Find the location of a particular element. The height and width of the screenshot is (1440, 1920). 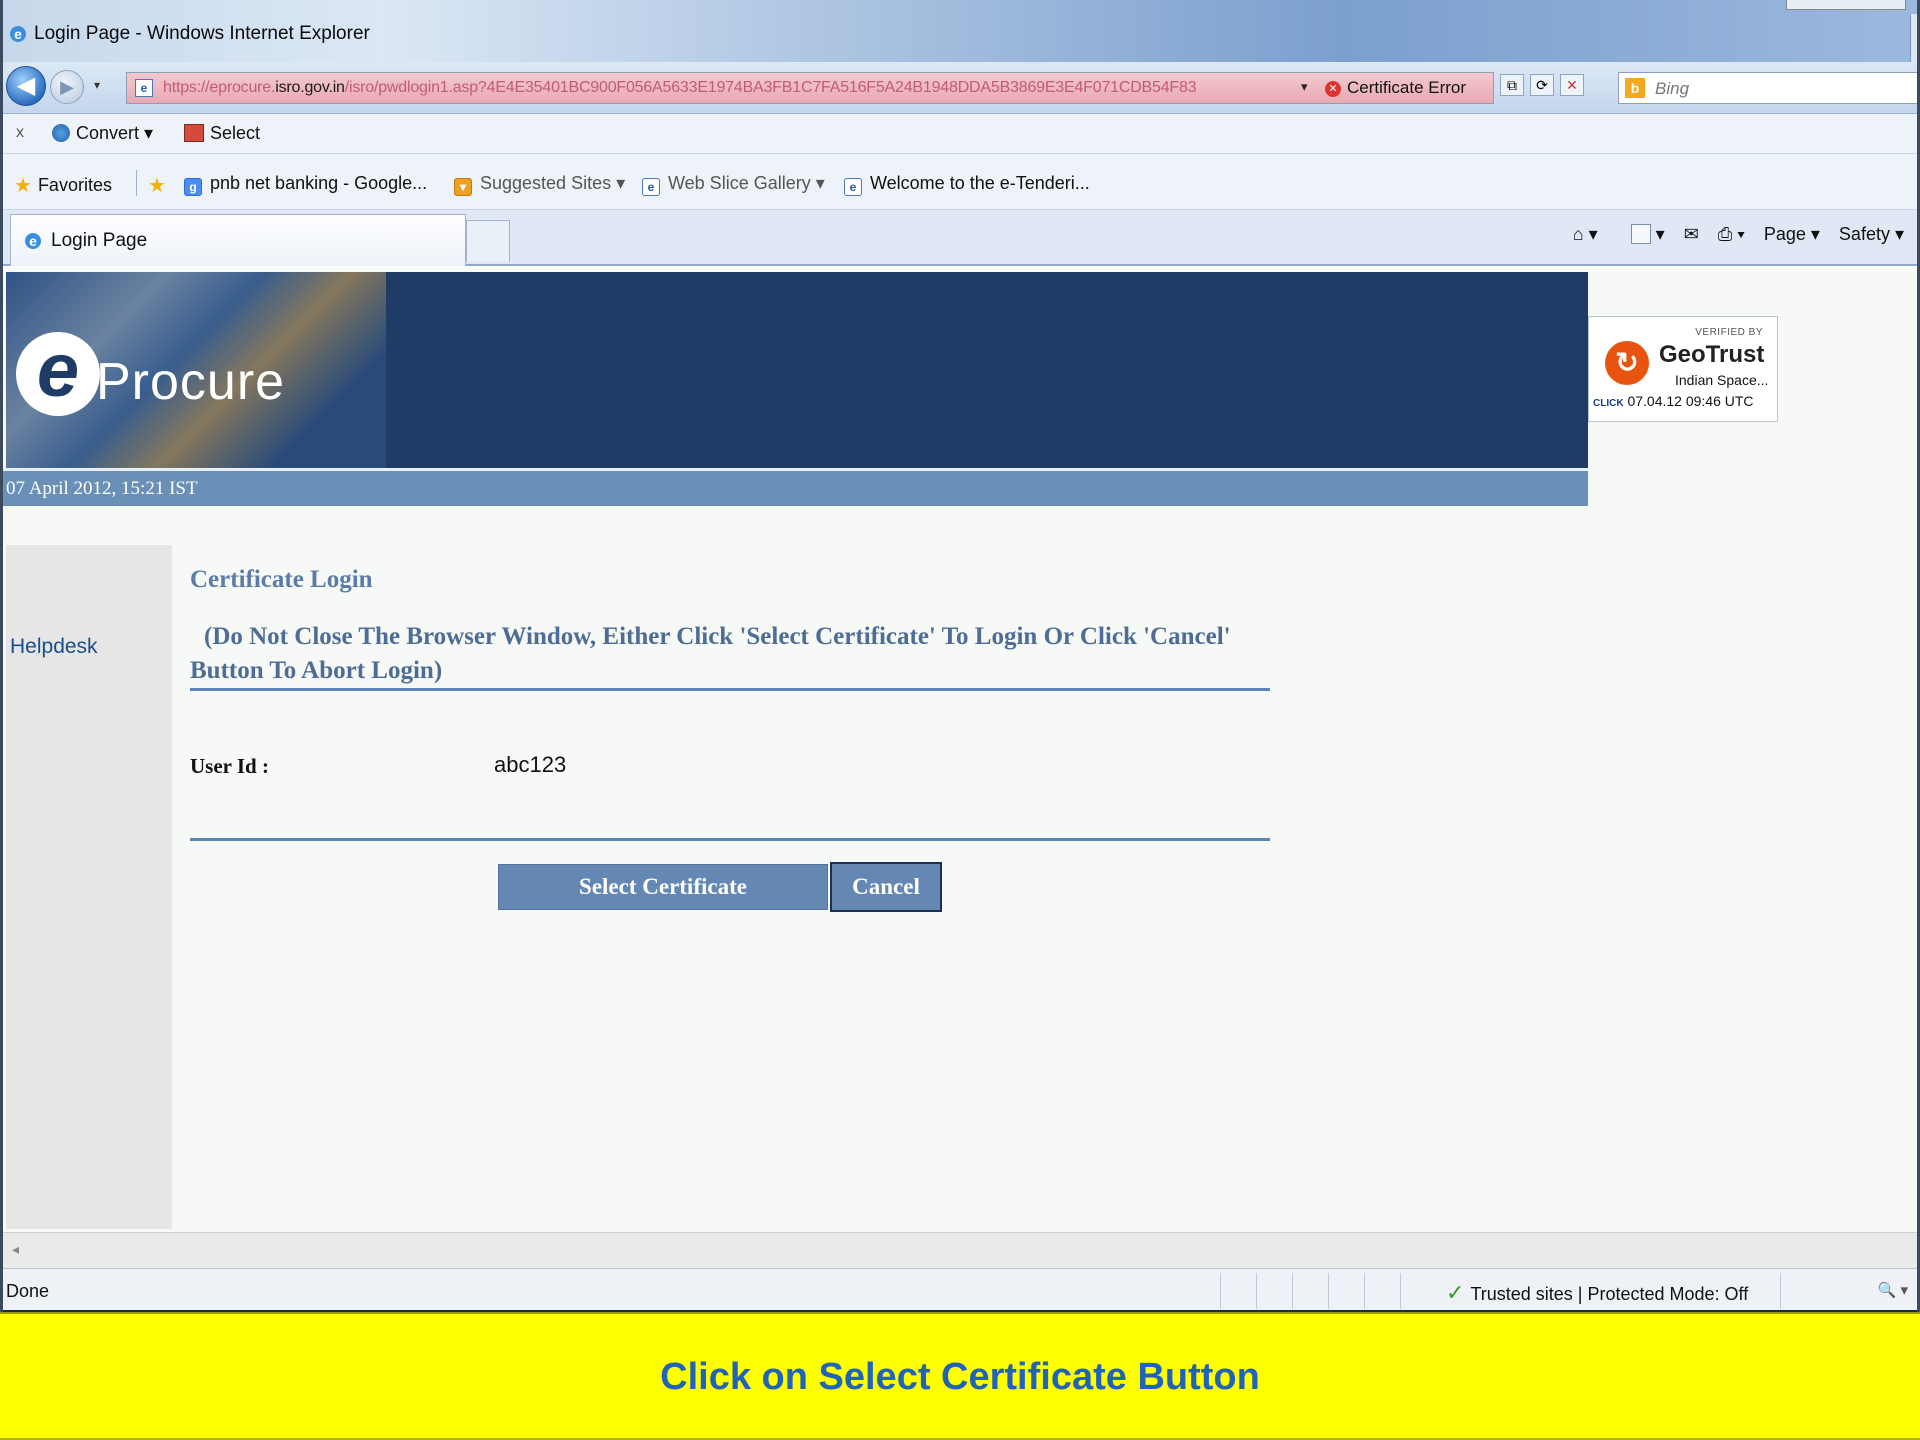

left-nav: Helpdesk is located at coordinates (89, 887).